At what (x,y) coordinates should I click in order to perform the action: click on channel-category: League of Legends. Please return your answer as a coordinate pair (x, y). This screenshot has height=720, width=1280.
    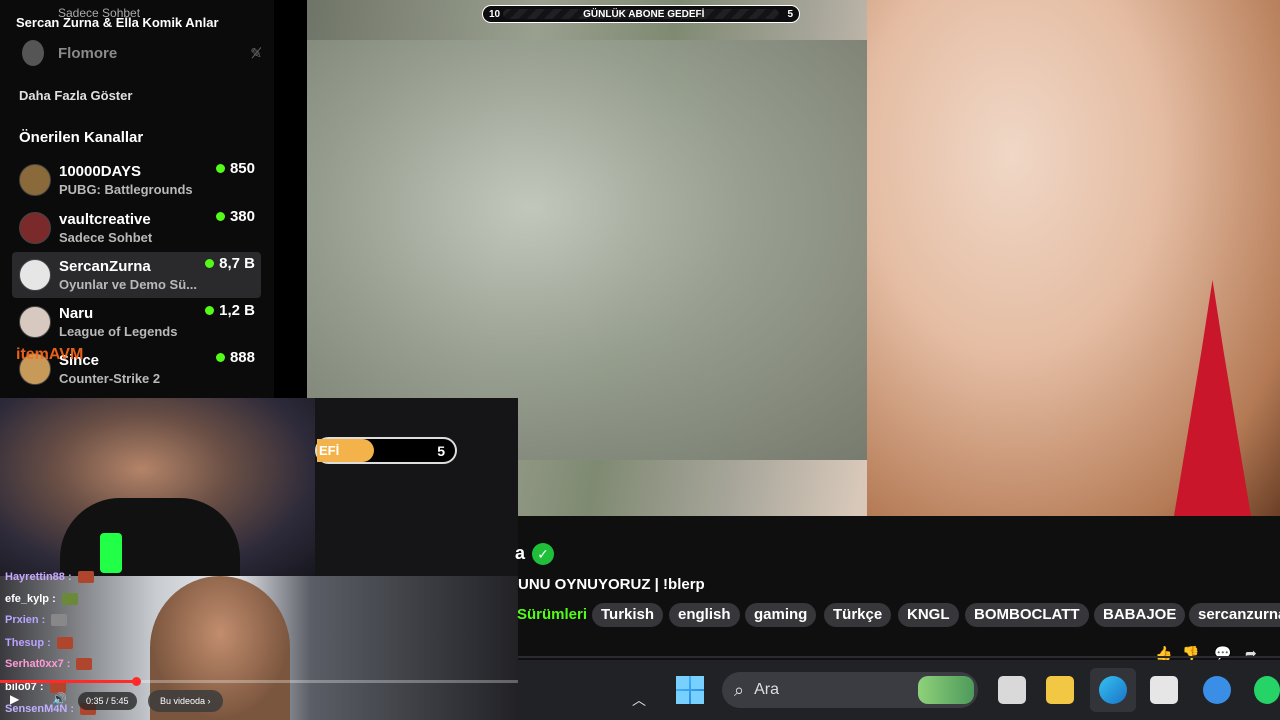
    Looking at the image, I should click on (118, 331).